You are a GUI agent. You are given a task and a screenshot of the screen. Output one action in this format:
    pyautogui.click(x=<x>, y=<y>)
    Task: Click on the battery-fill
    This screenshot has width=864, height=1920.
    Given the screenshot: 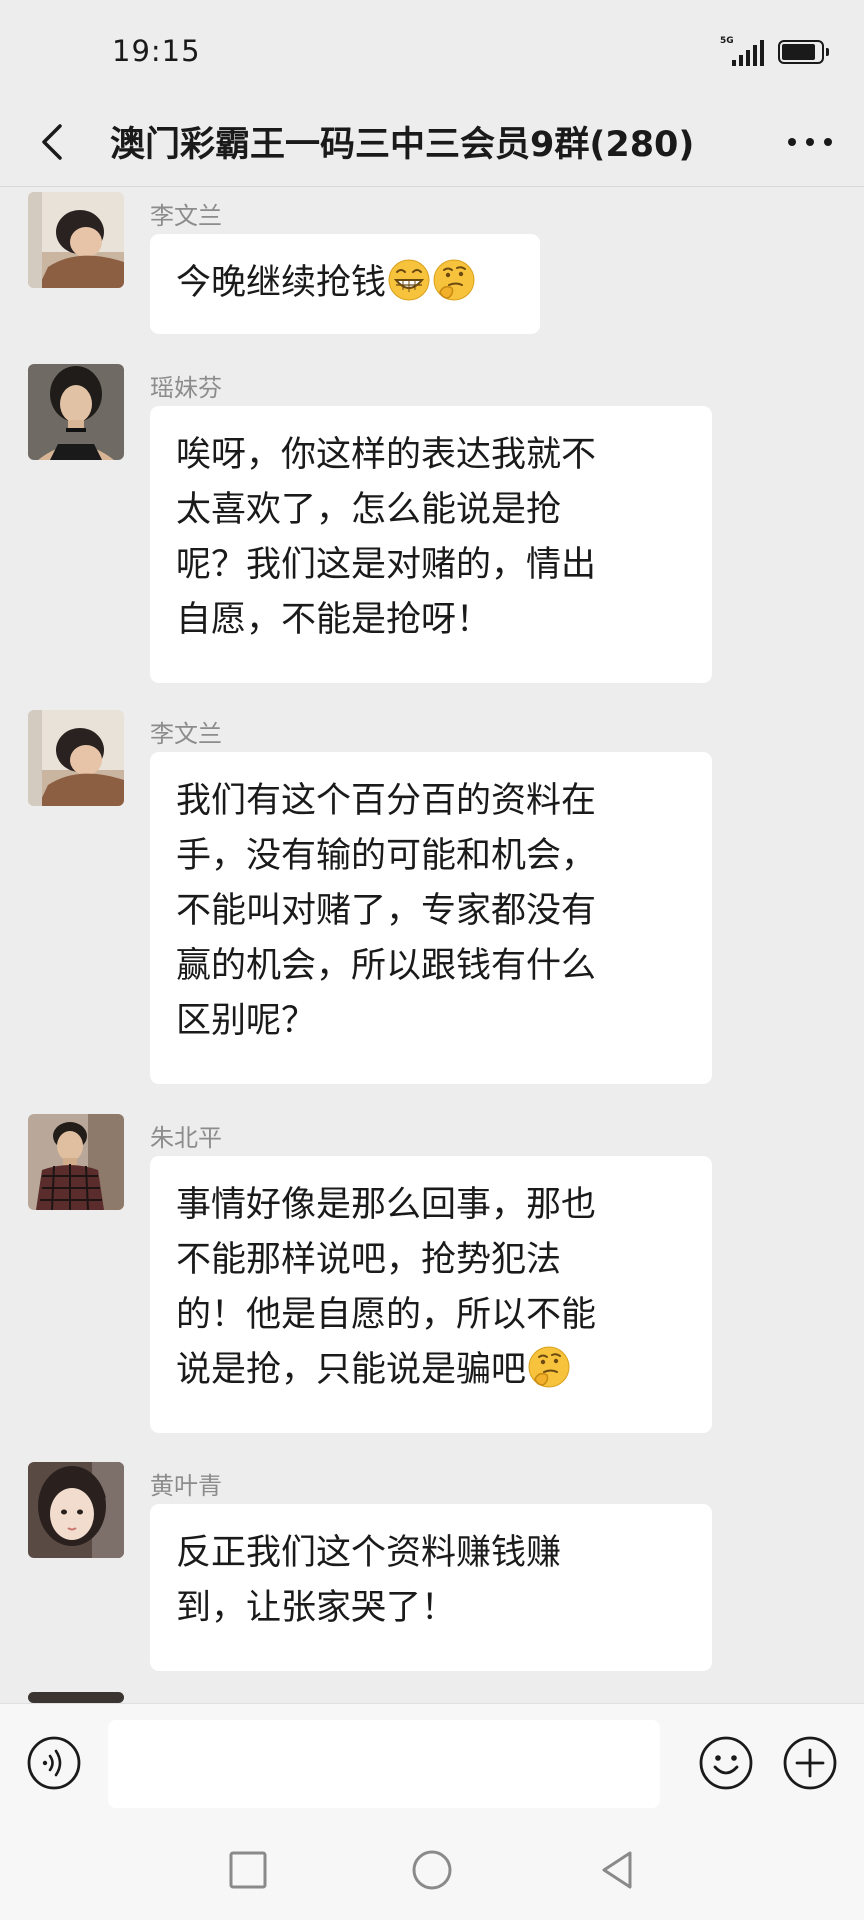 What is the action you would take?
    pyautogui.click(x=798, y=52)
    